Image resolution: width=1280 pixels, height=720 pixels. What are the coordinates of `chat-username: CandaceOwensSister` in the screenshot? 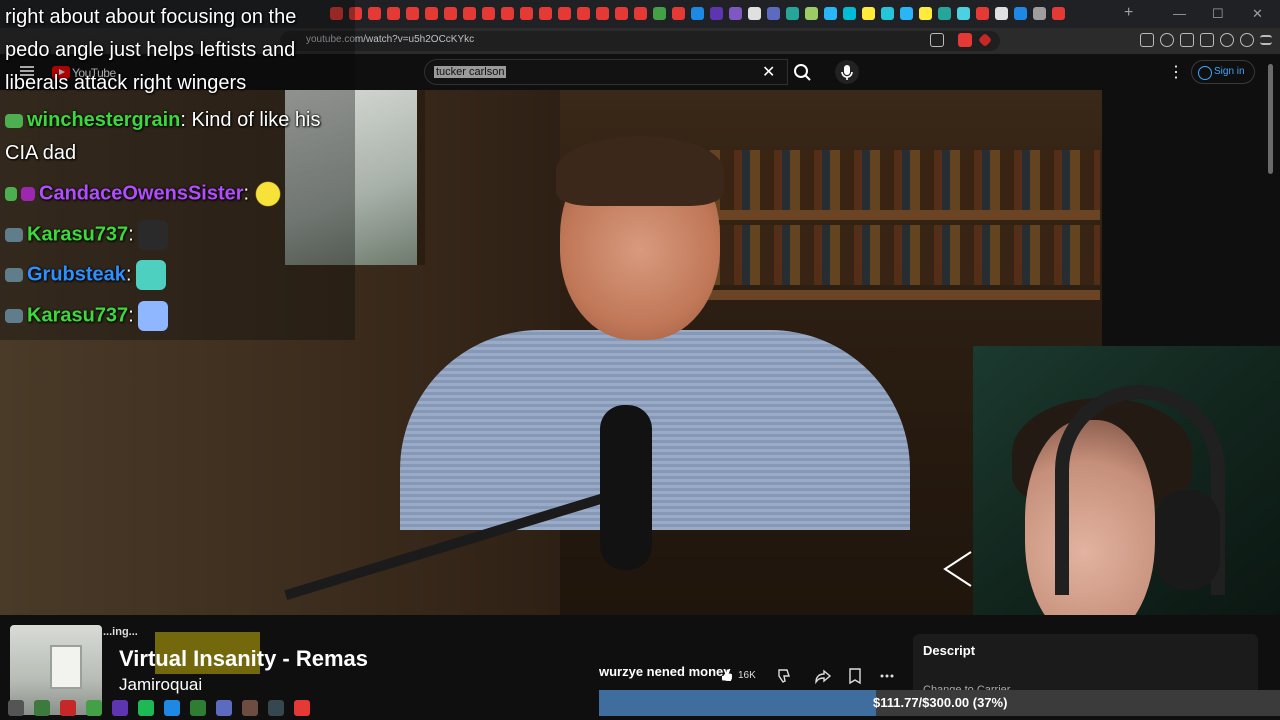 It's located at (141, 193).